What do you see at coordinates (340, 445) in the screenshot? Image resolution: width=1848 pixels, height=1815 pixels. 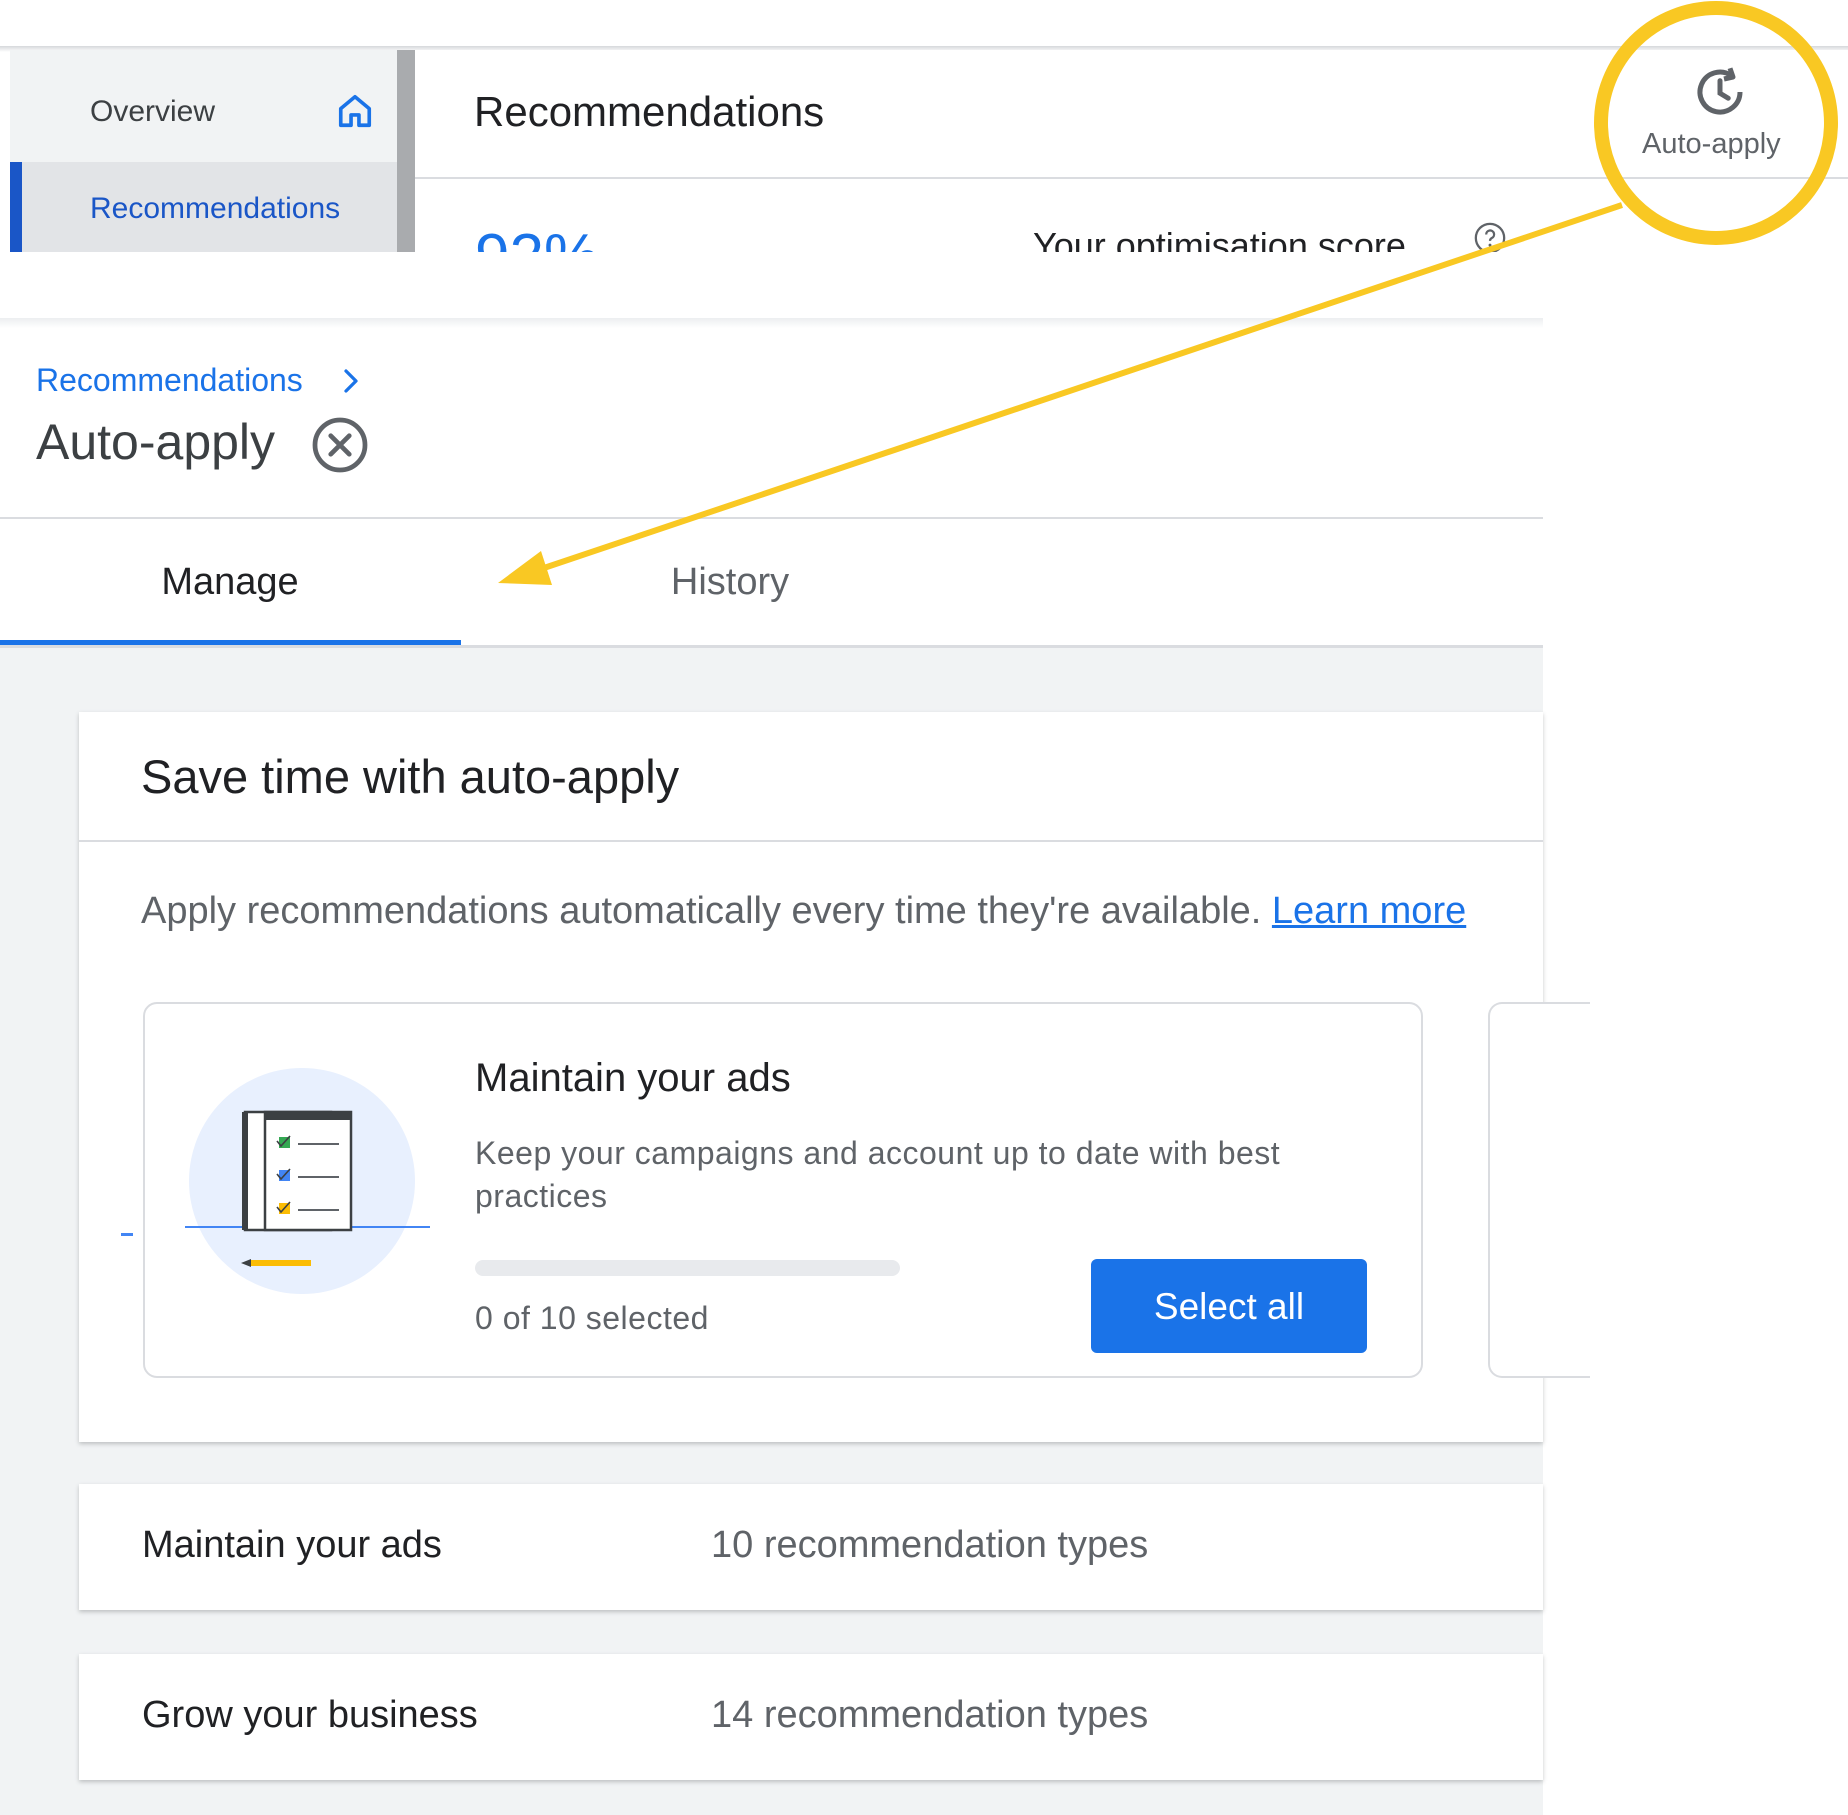 I see `close-circle-icon` at bounding box center [340, 445].